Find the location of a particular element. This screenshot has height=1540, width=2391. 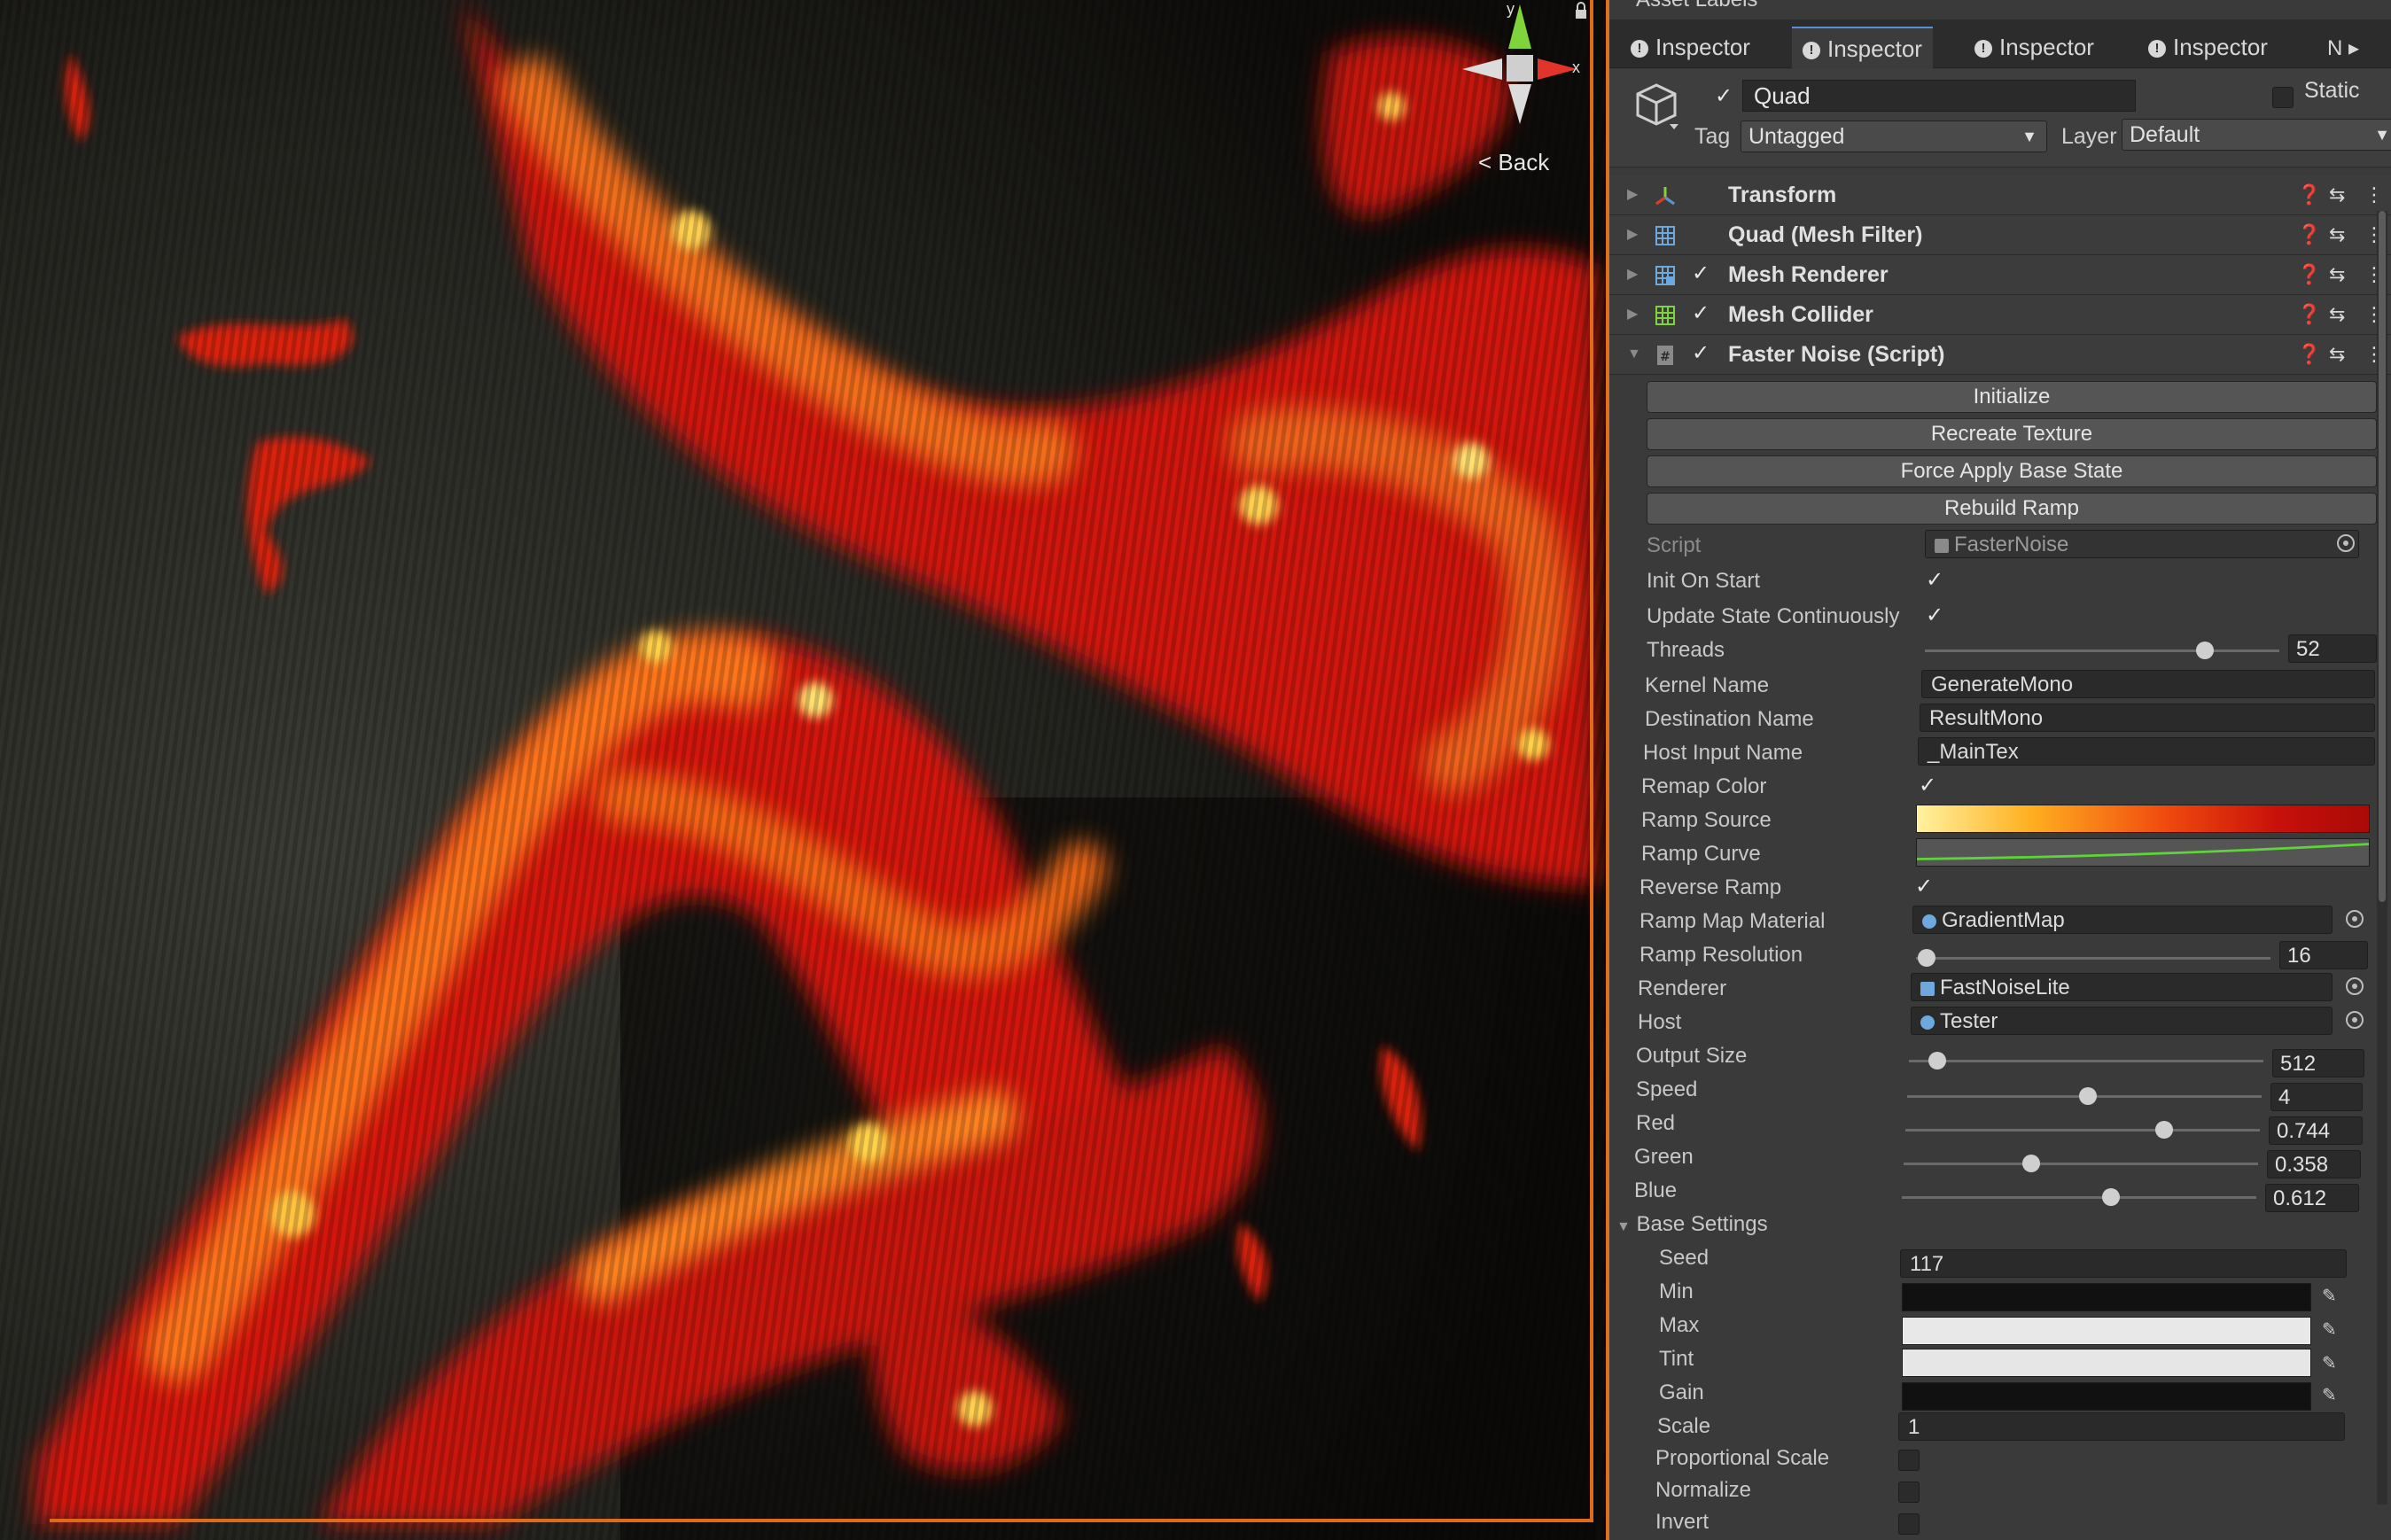

tint-color-field is located at coordinates (2106, 1363).